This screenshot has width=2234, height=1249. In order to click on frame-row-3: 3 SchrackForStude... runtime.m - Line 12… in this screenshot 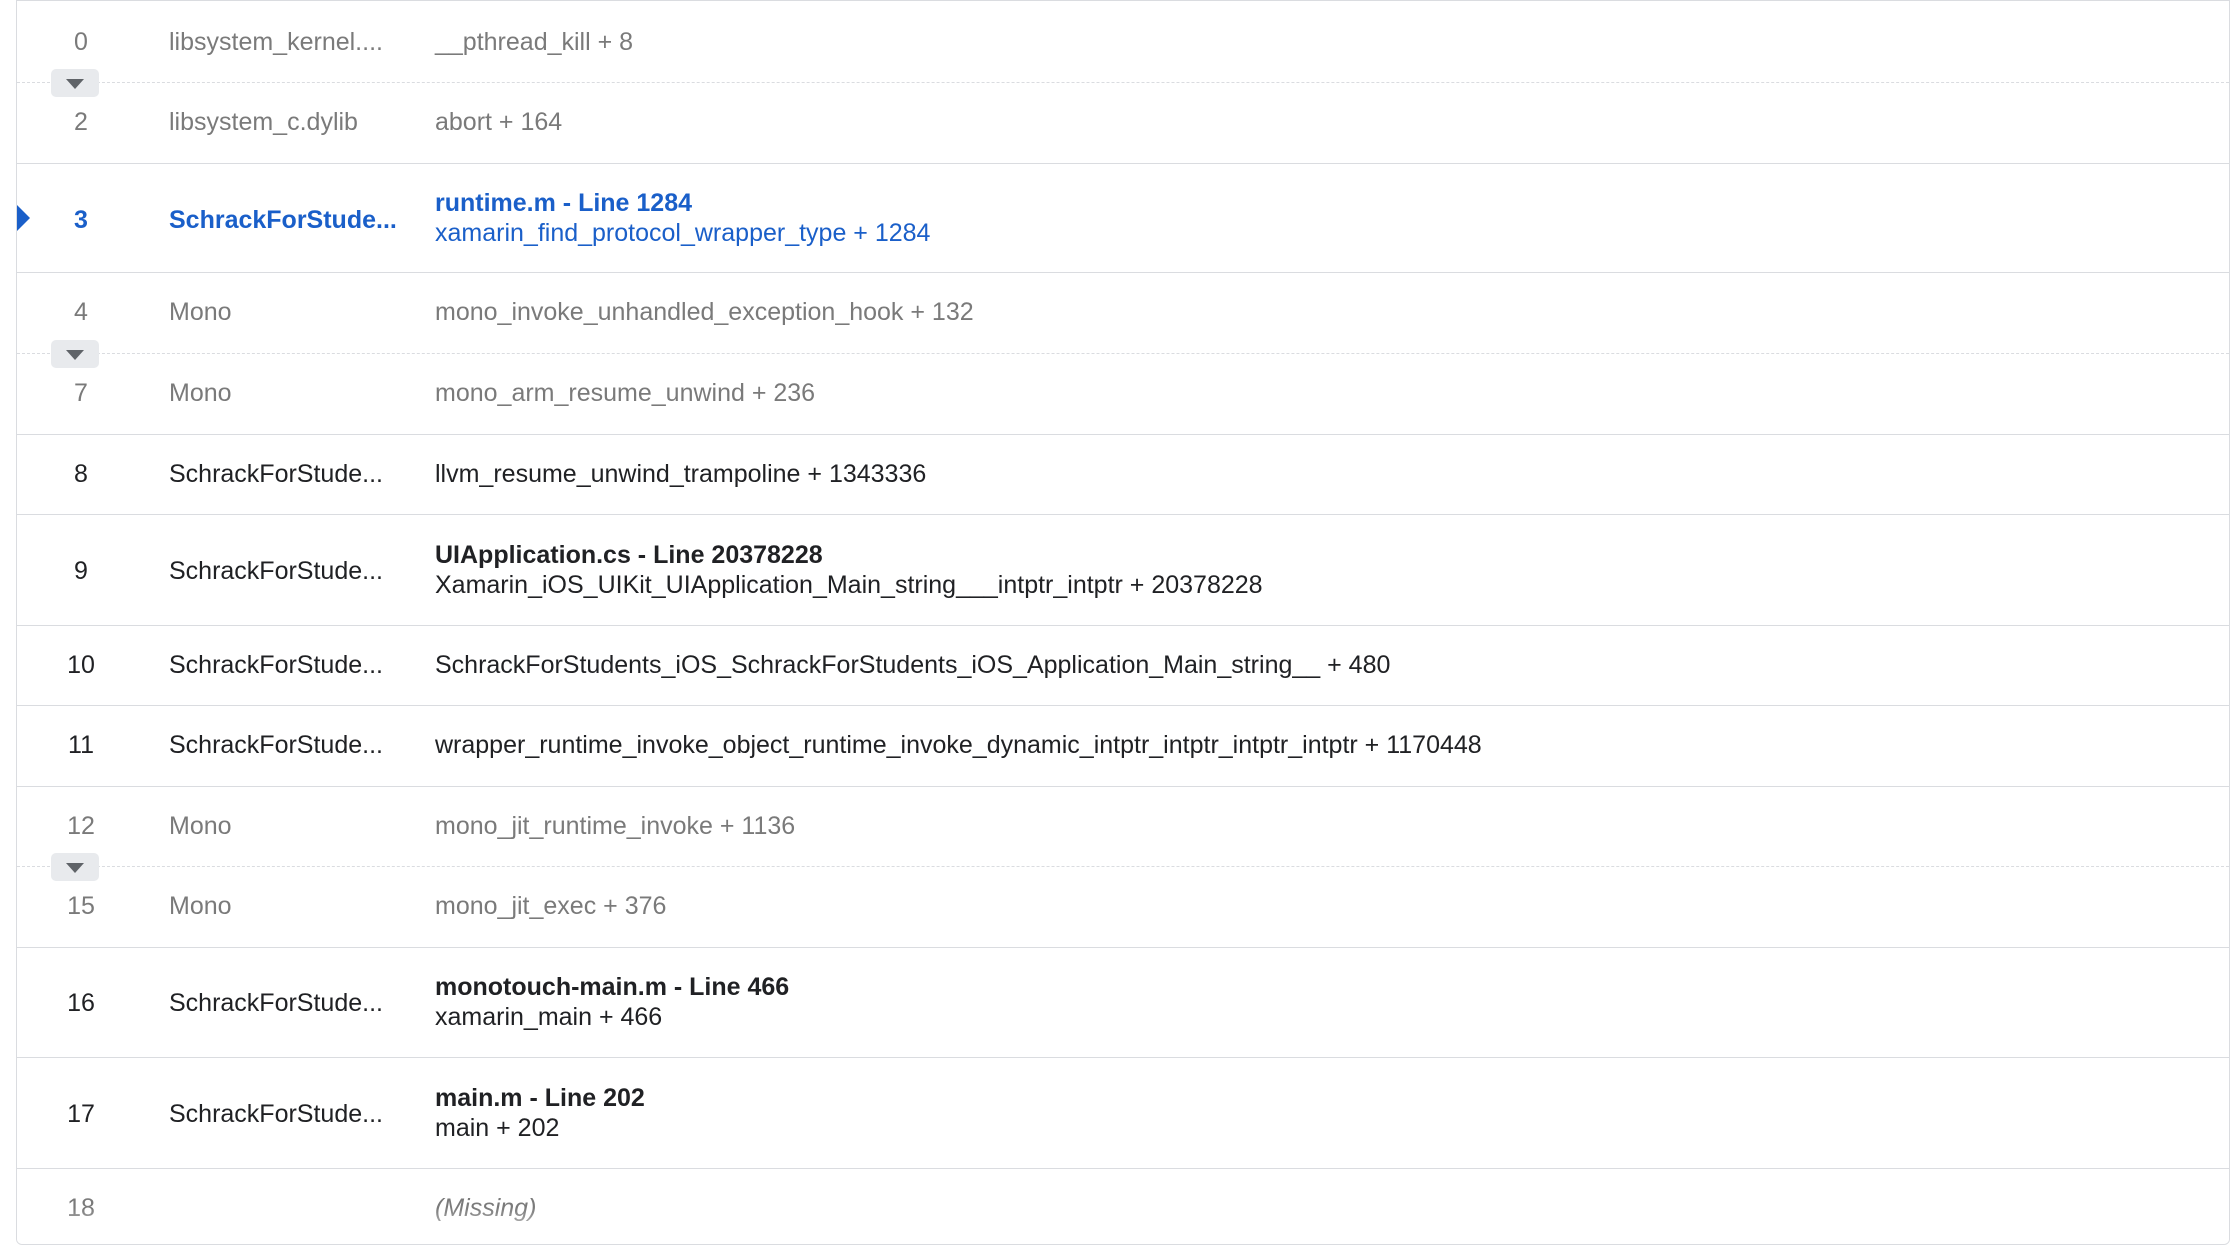, I will do `click(1123, 218)`.